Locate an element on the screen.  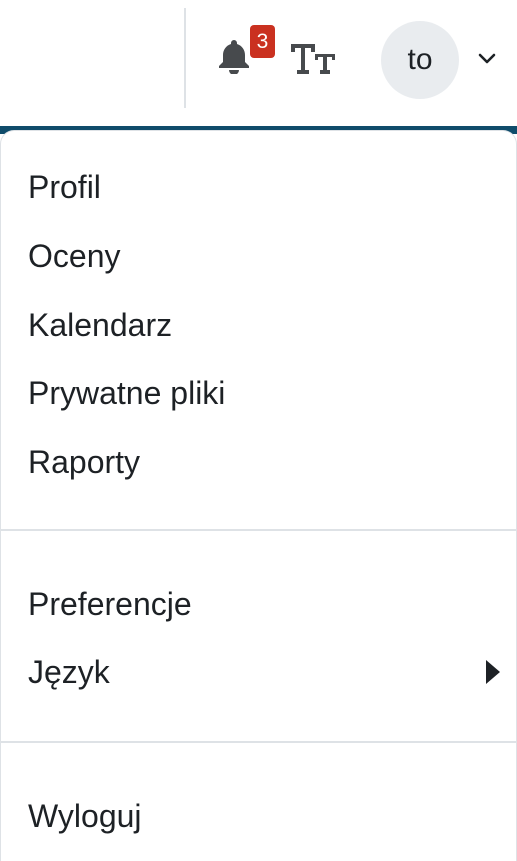
user-menu-toggle is located at coordinates (487, 59).